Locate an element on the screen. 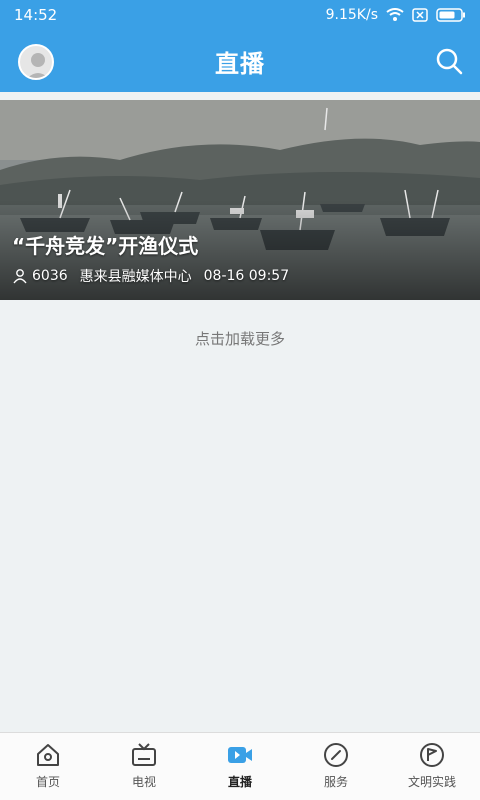 The height and width of the screenshot is (800, 480). tab-tv-label: 电视 is located at coordinates (143, 782).